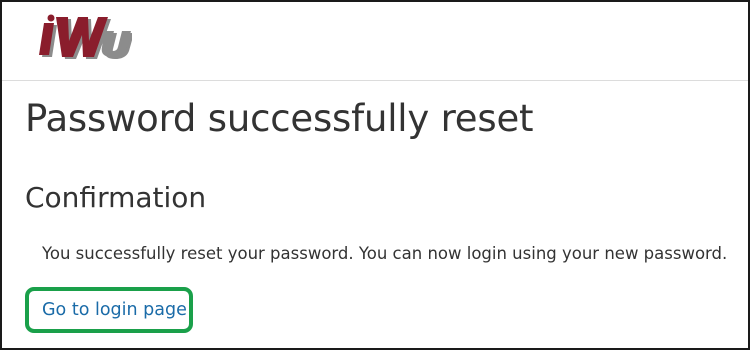 This screenshot has height=350, width=750. What do you see at coordinates (114, 310) in the screenshot?
I see `go-to-login-link: Go to login page` at bounding box center [114, 310].